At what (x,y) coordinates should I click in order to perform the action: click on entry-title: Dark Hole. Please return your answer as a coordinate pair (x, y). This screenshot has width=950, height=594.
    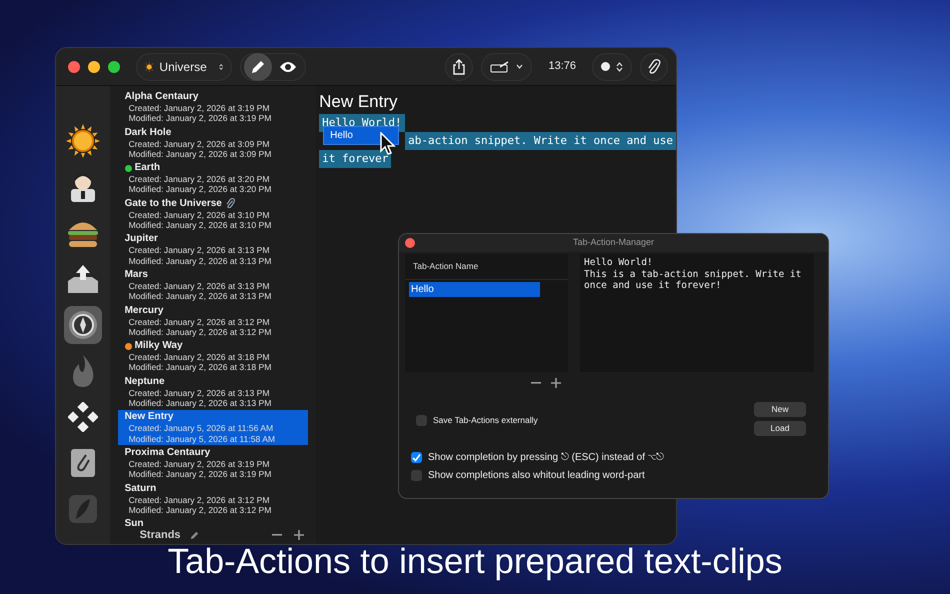
    Looking at the image, I should click on (148, 132).